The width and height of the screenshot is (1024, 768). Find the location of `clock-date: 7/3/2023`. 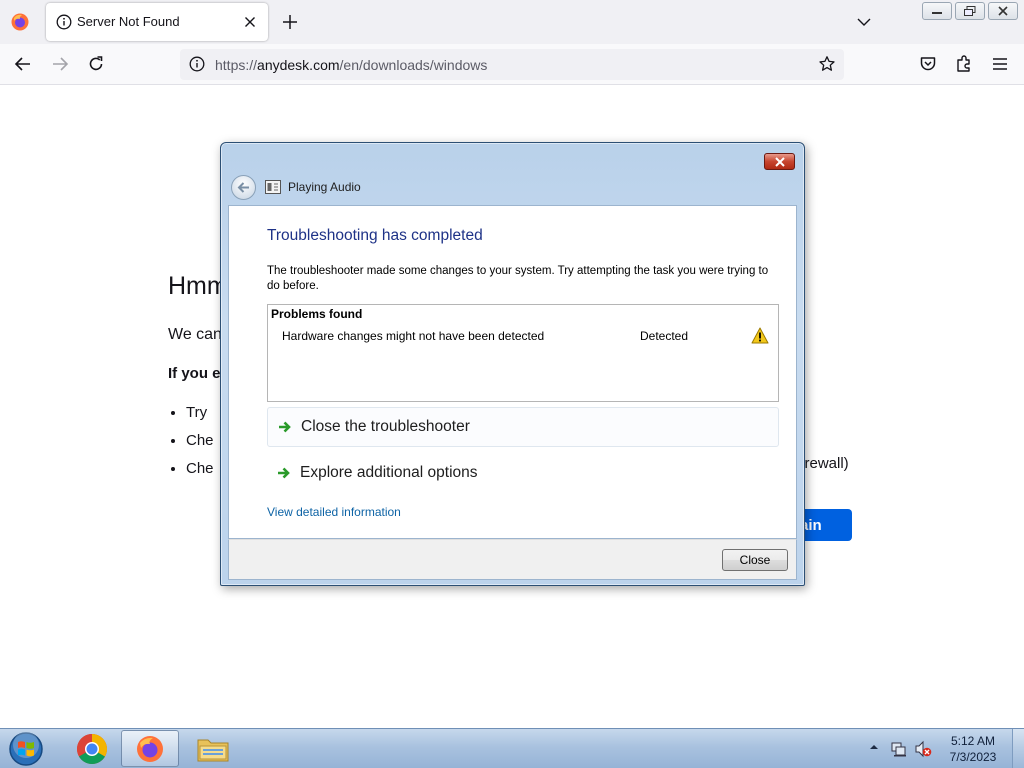

clock-date: 7/3/2023 is located at coordinates (973, 757).